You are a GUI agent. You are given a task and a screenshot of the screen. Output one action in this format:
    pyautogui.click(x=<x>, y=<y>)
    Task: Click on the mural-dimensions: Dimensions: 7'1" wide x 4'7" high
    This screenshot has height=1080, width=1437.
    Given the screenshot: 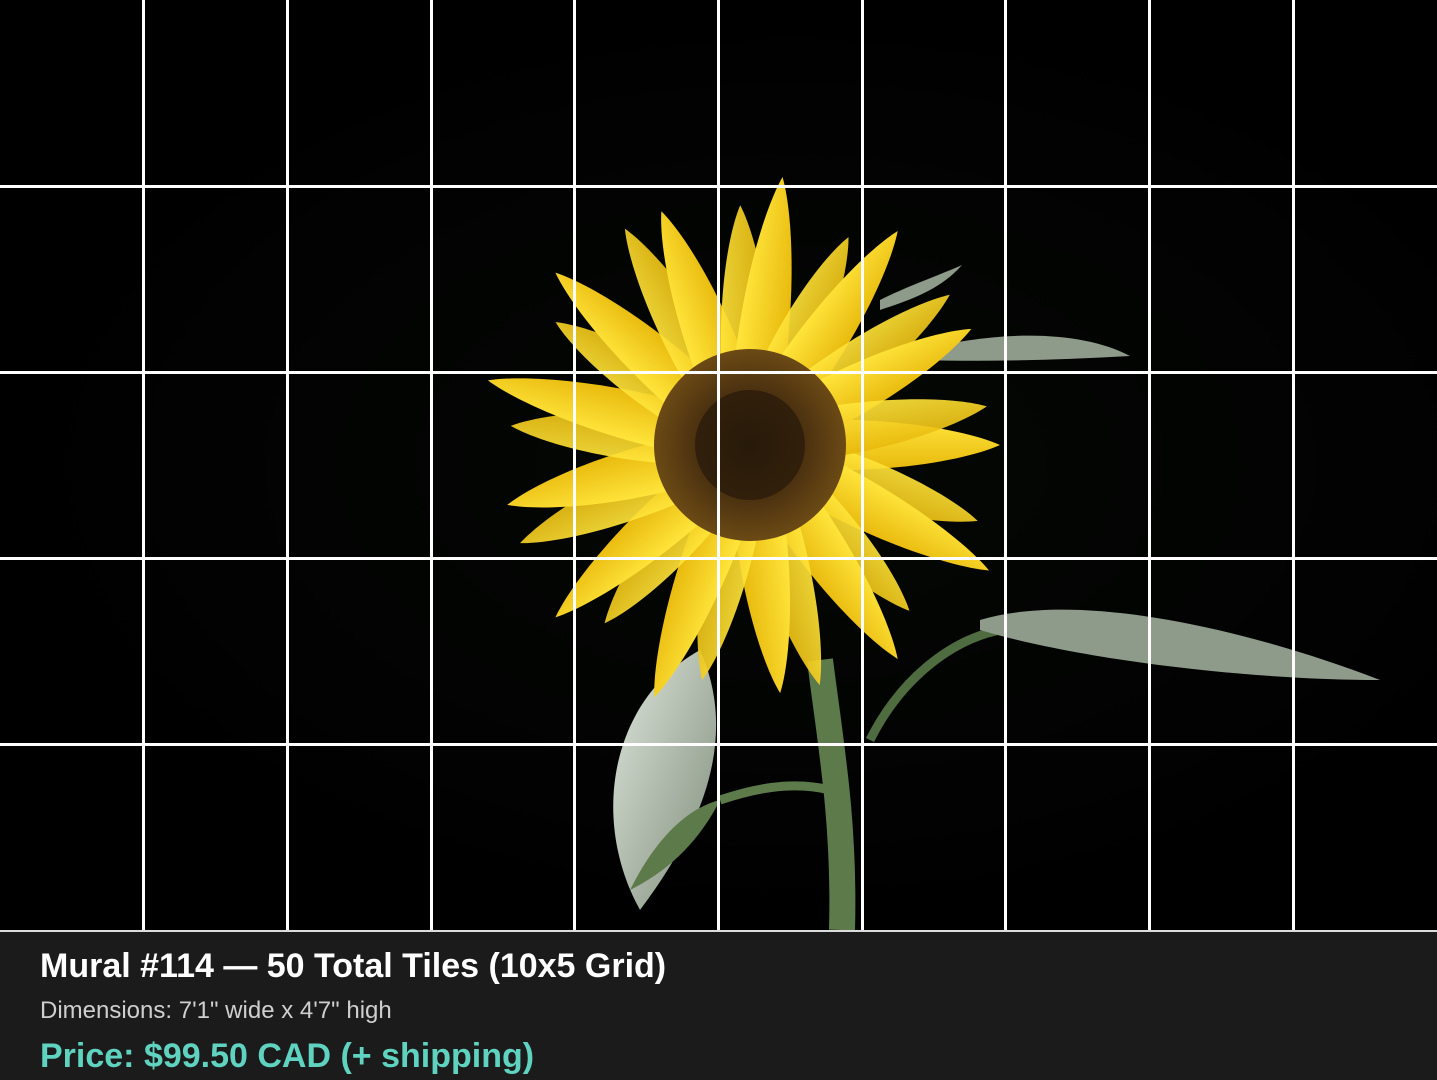 What is the action you would take?
    pyautogui.click(x=216, y=1010)
    